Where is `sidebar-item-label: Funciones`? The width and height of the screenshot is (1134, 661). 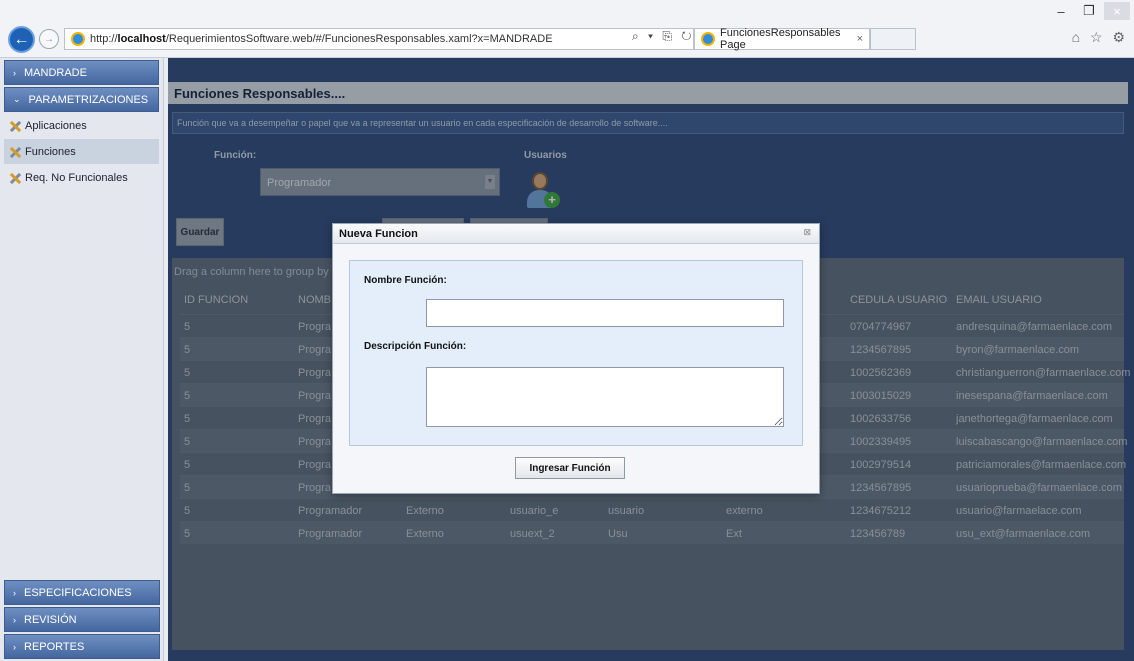 sidebar-item-label: Funciones is located at coordinates (50, 151).